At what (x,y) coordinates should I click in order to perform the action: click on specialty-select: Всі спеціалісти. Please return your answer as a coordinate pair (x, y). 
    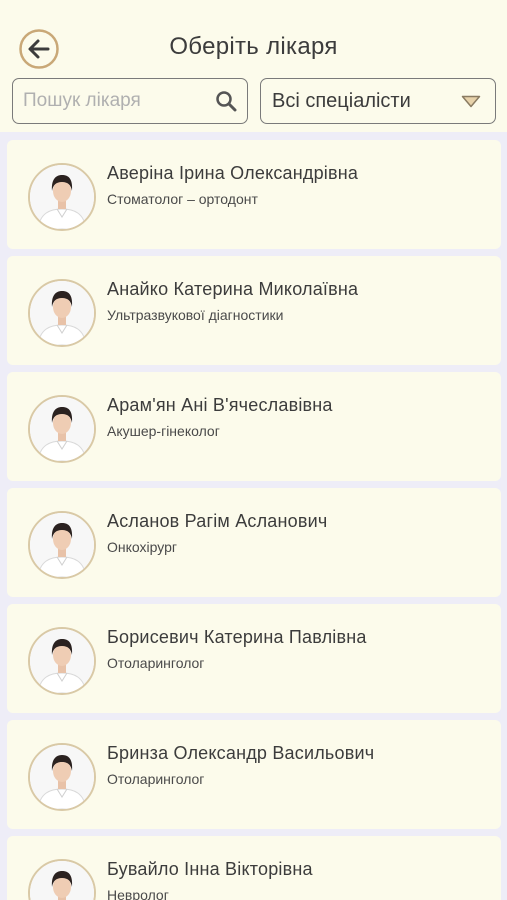
    Looking at the image, I should click on (378, 101).